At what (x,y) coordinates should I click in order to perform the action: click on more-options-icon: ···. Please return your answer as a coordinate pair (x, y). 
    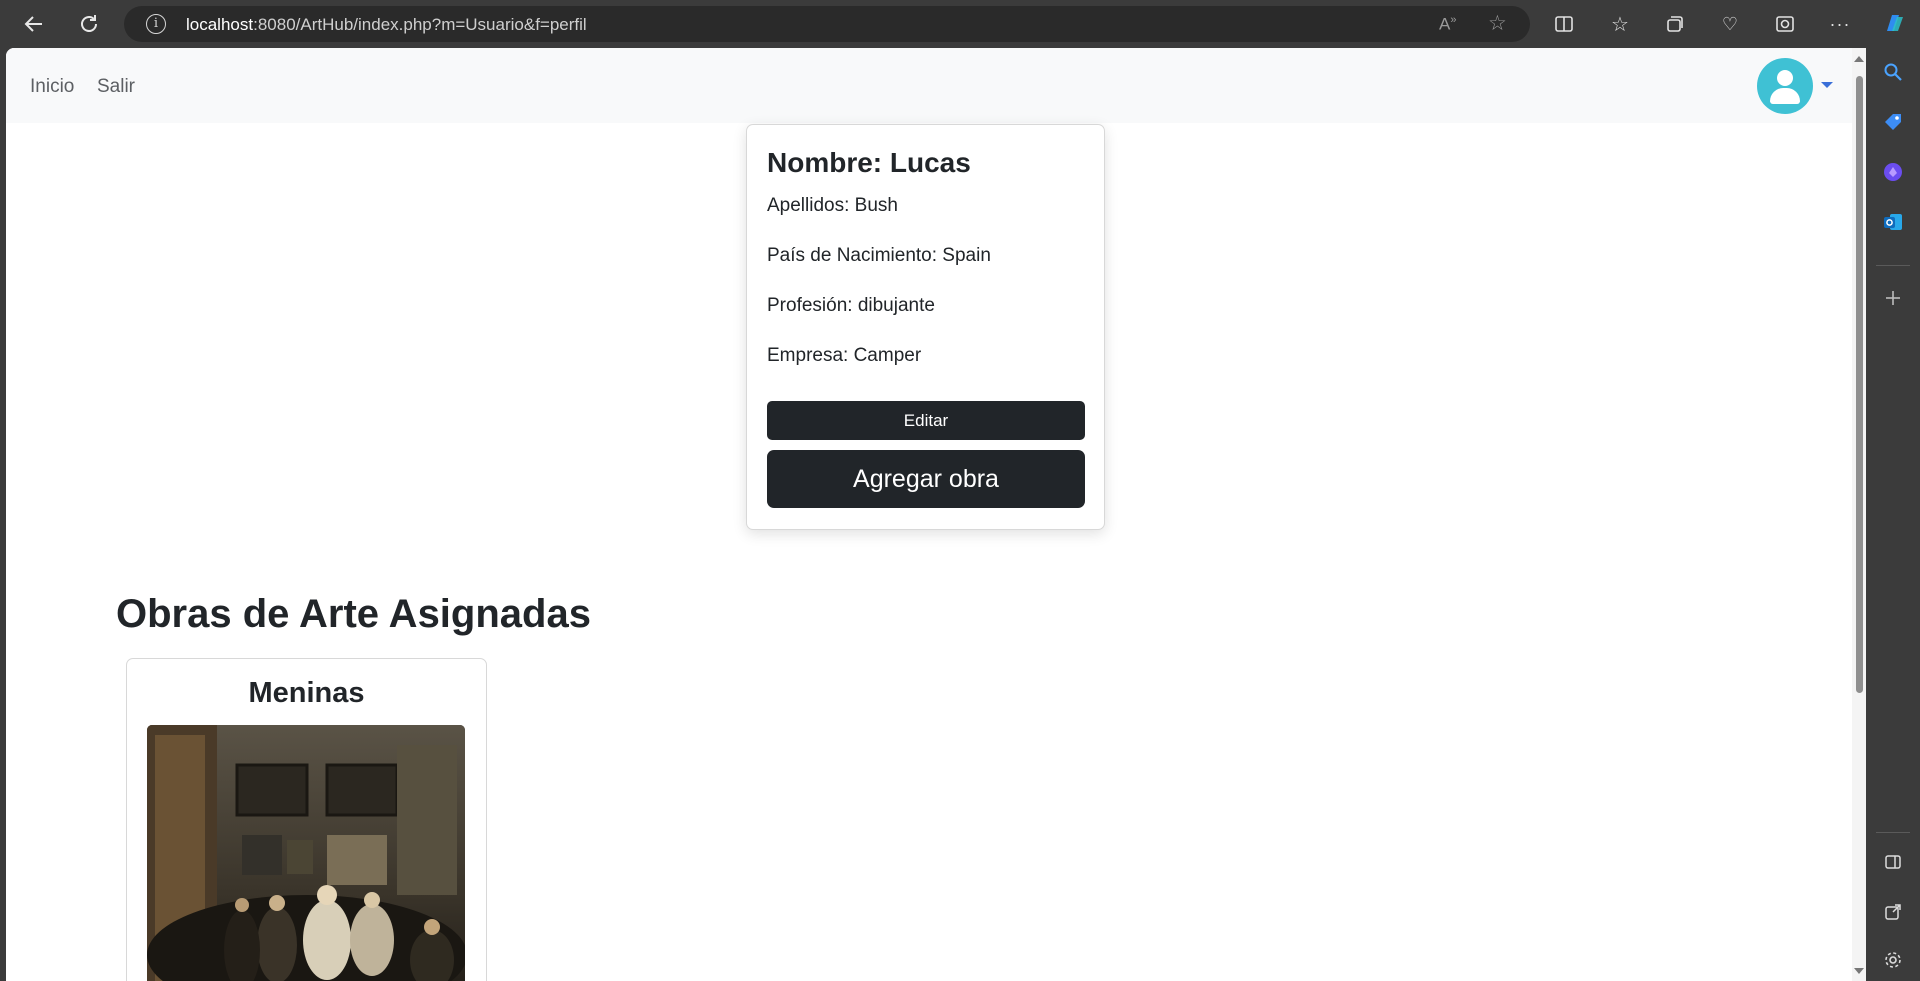
    Looking at the image, I should click on (1840, 24).